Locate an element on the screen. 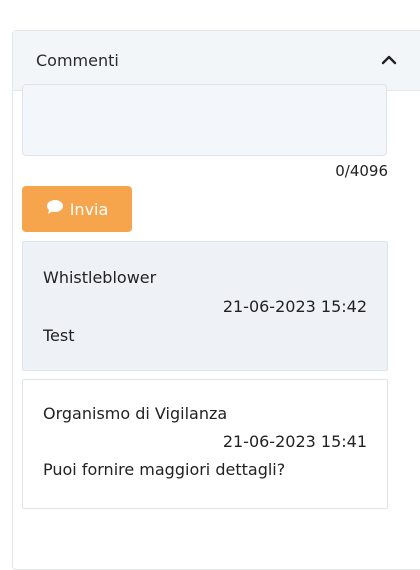 This screenshot has width=420, height=570. comment-input is located at coordinates (204, 120).